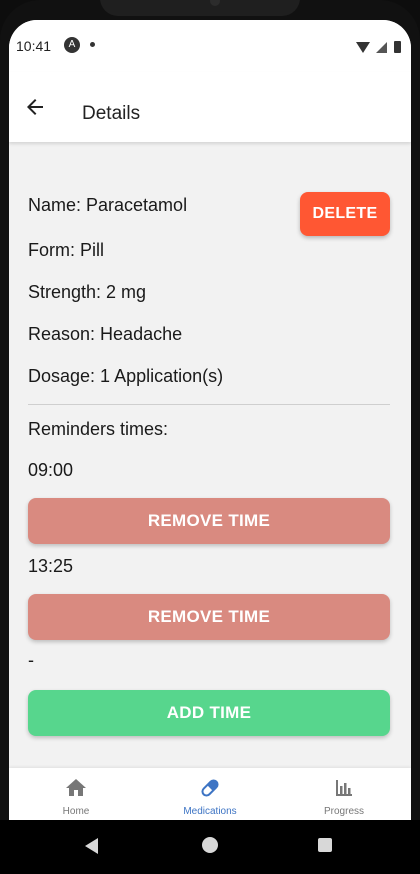  What do you see at coordinates (382, 47) in the screenshot?
I see `signal-icon` at bounding box center [382, 47].